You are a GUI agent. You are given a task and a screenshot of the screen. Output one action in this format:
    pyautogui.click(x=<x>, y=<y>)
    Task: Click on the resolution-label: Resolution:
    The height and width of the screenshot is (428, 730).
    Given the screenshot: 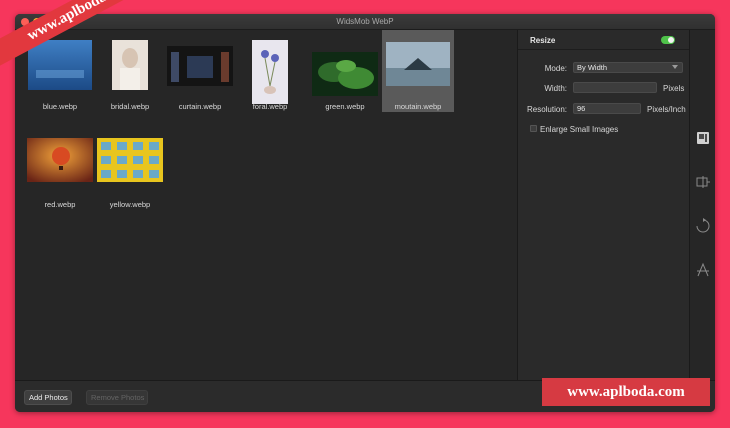 What is the action you would take?
    pyautogui.click(x=546, y=109)
    